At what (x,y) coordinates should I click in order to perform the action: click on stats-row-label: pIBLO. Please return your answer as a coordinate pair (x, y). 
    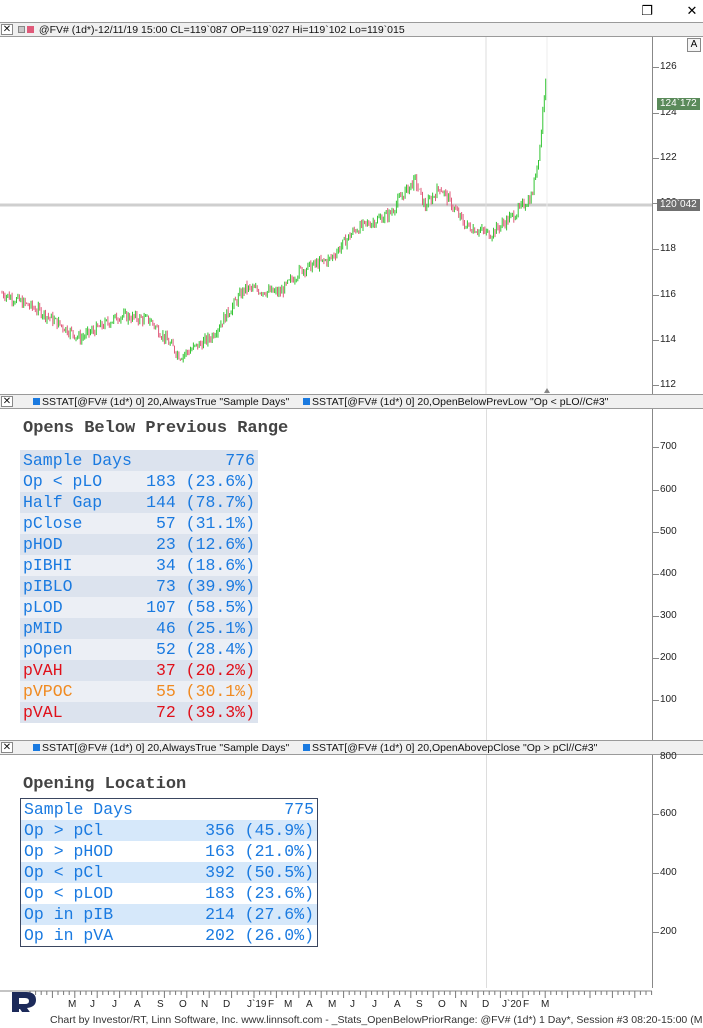
    Looking at the image, I should click on (48, 586).